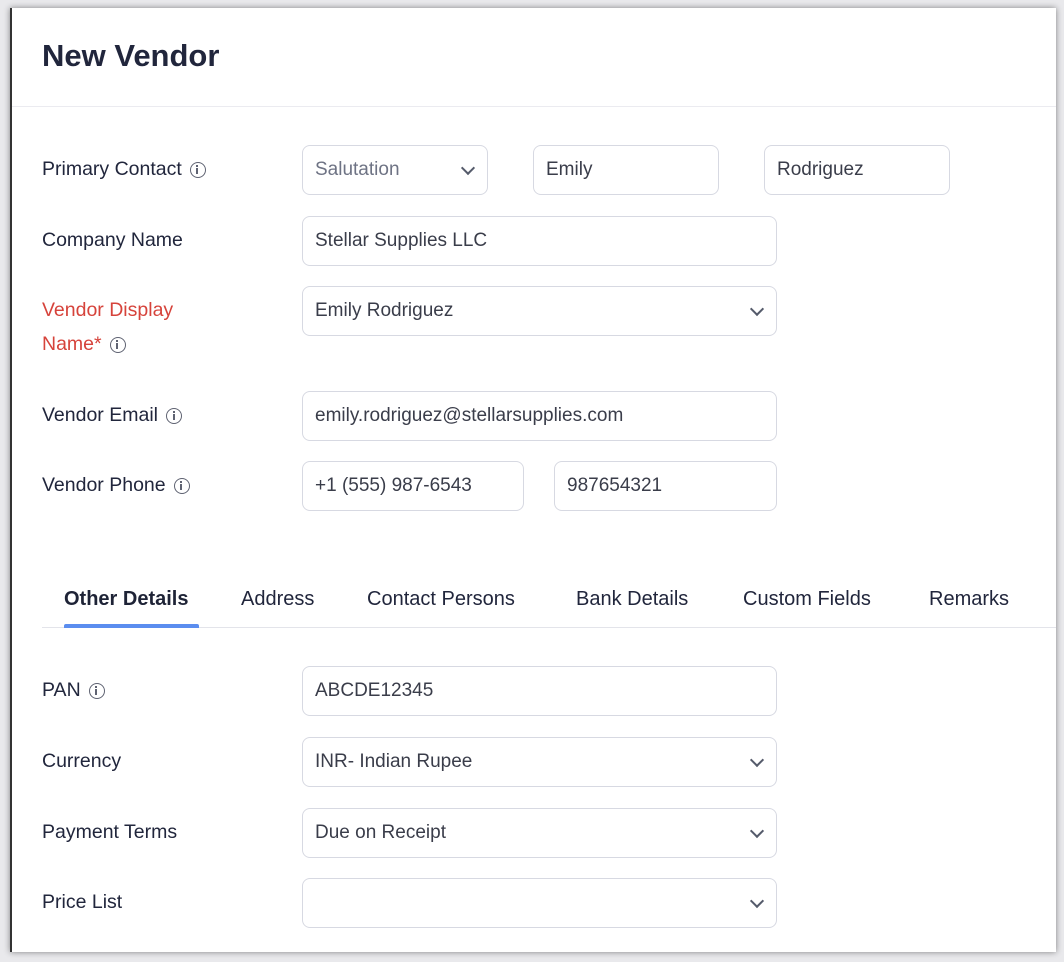 The height and width of the screenshot is (962, 1064). What do you see at coordinates (131, 626) in the screenshot?
I see `active-tab-indicator` at bounding box center [131, 626].